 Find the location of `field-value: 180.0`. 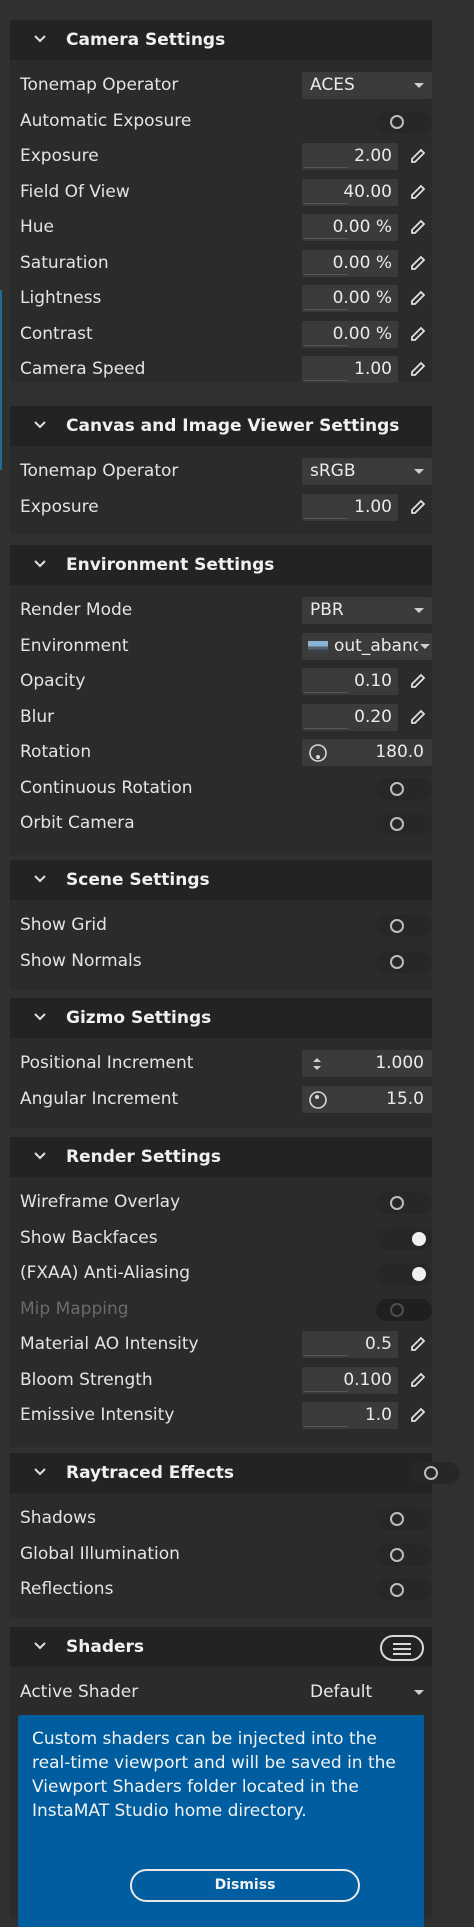

field-value: 180.0 is located at coordinates (399, 752).